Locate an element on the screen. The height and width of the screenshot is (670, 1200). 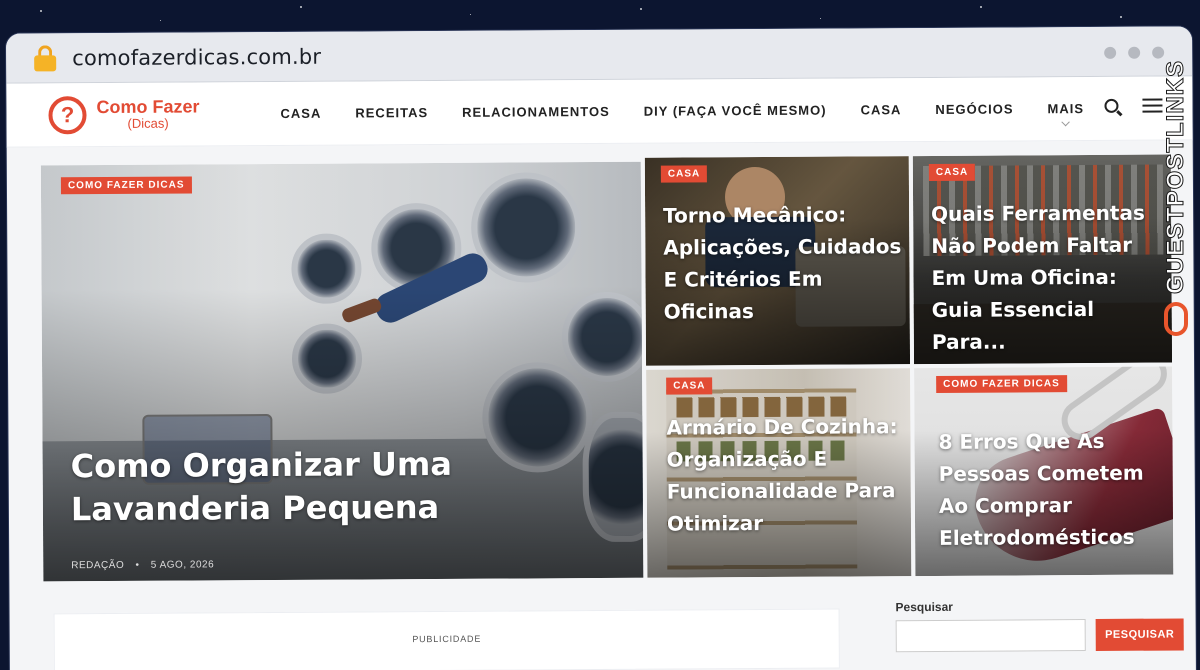
question-mark-icon: ? is located at coordinates (67, 114).